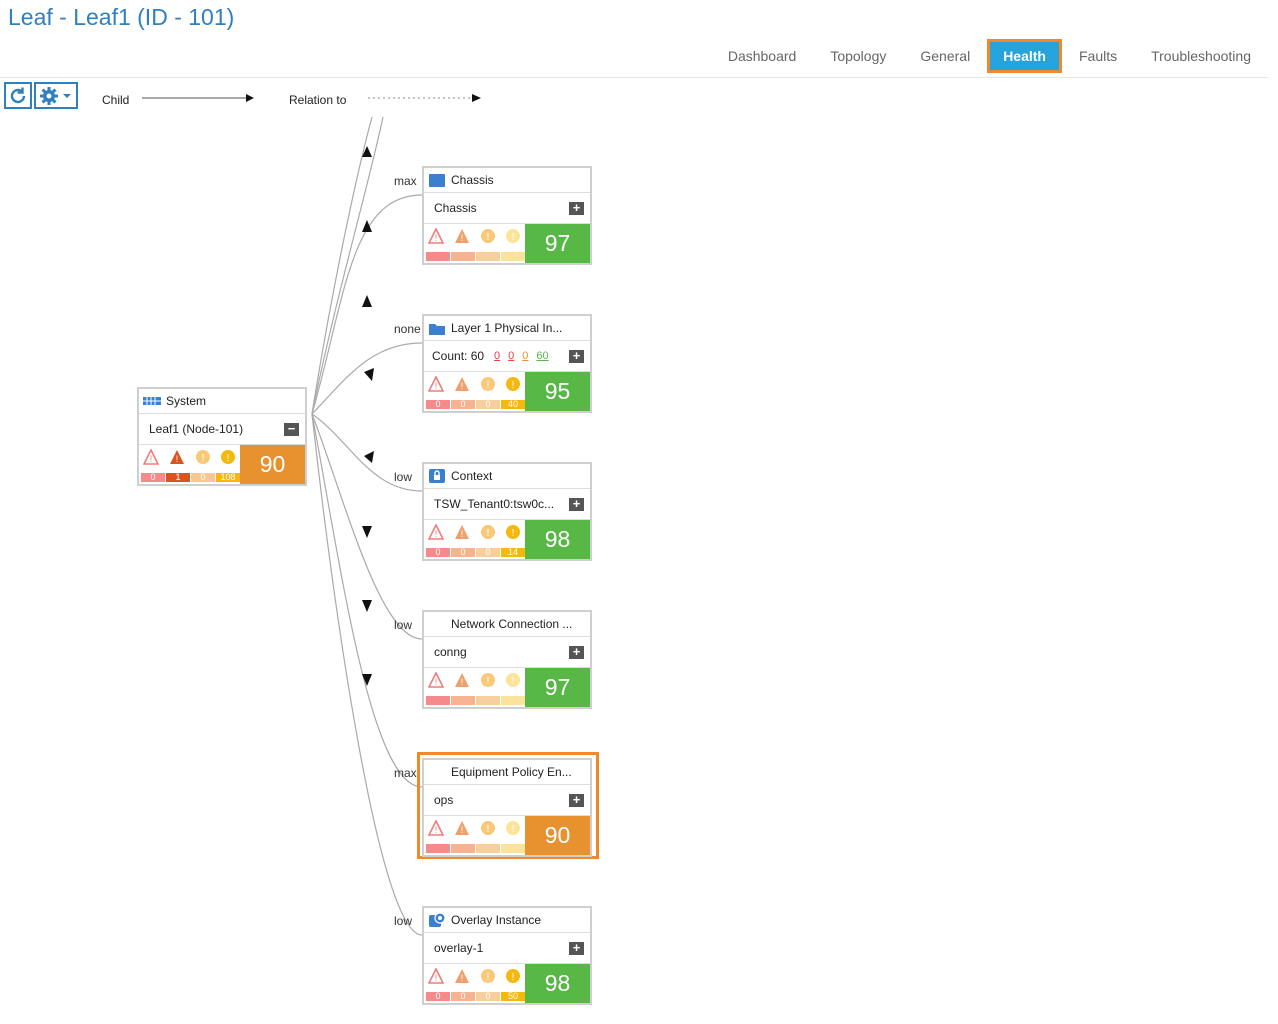  I want to click on node-type: System, so click(186, 401).